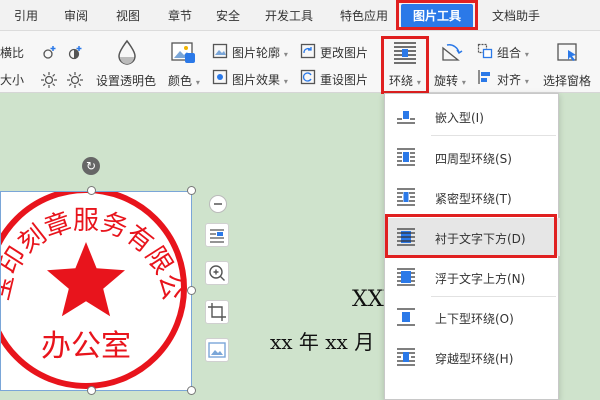  I want to click on picture-outline-text: 图片轮廓, so click(256, 53).